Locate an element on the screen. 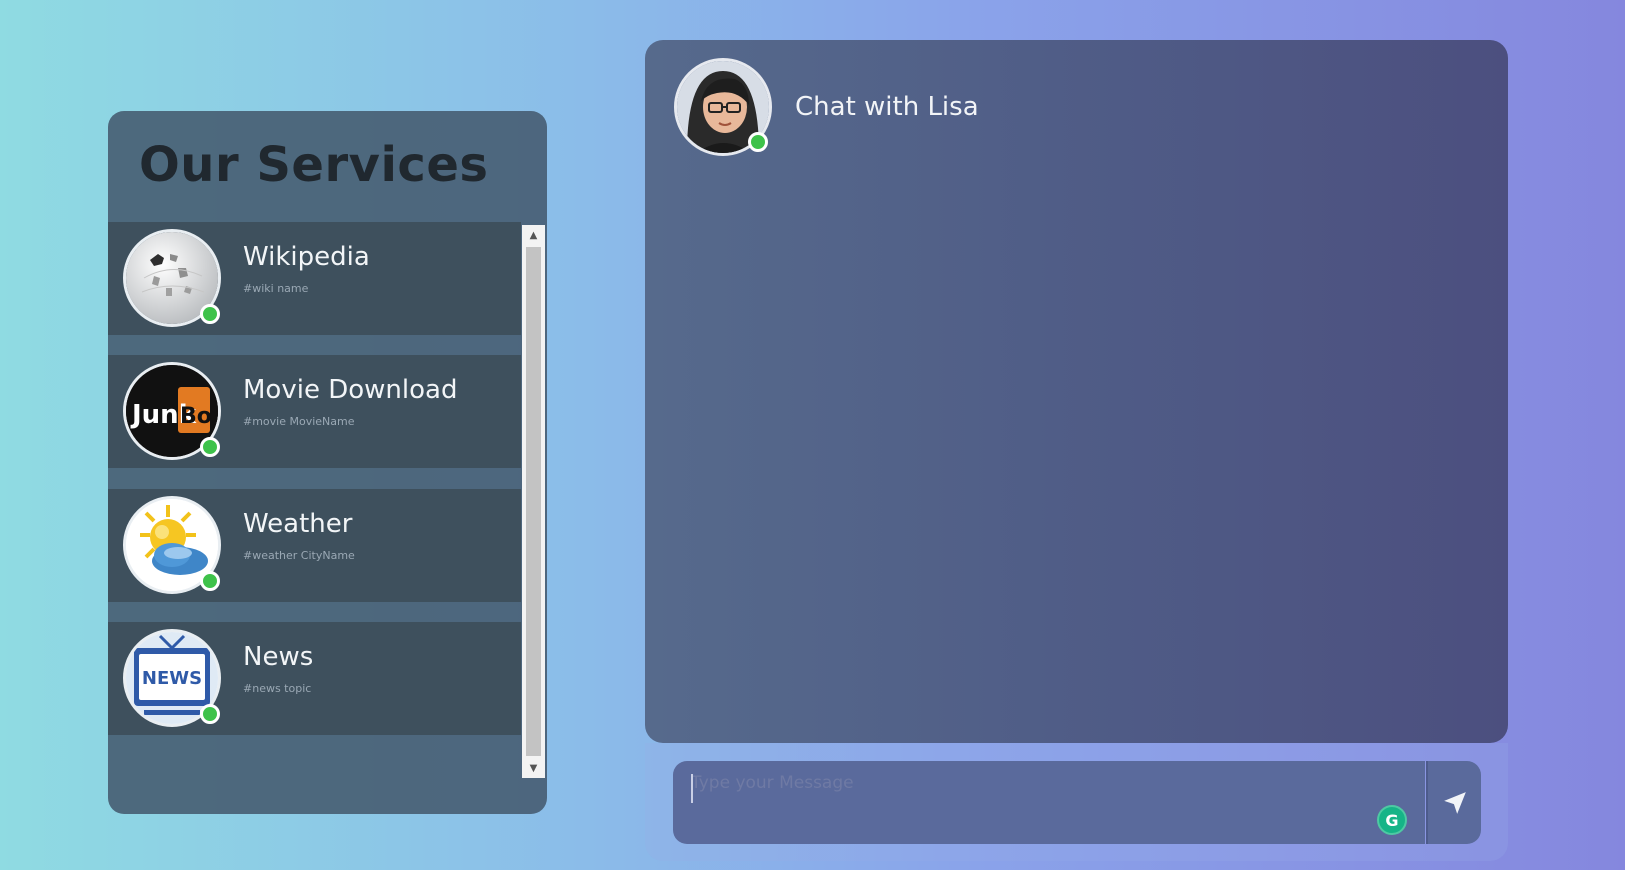 This screenshot has height=870, width=1625. svg-text: NEWS is located at coordinates (172, 678).